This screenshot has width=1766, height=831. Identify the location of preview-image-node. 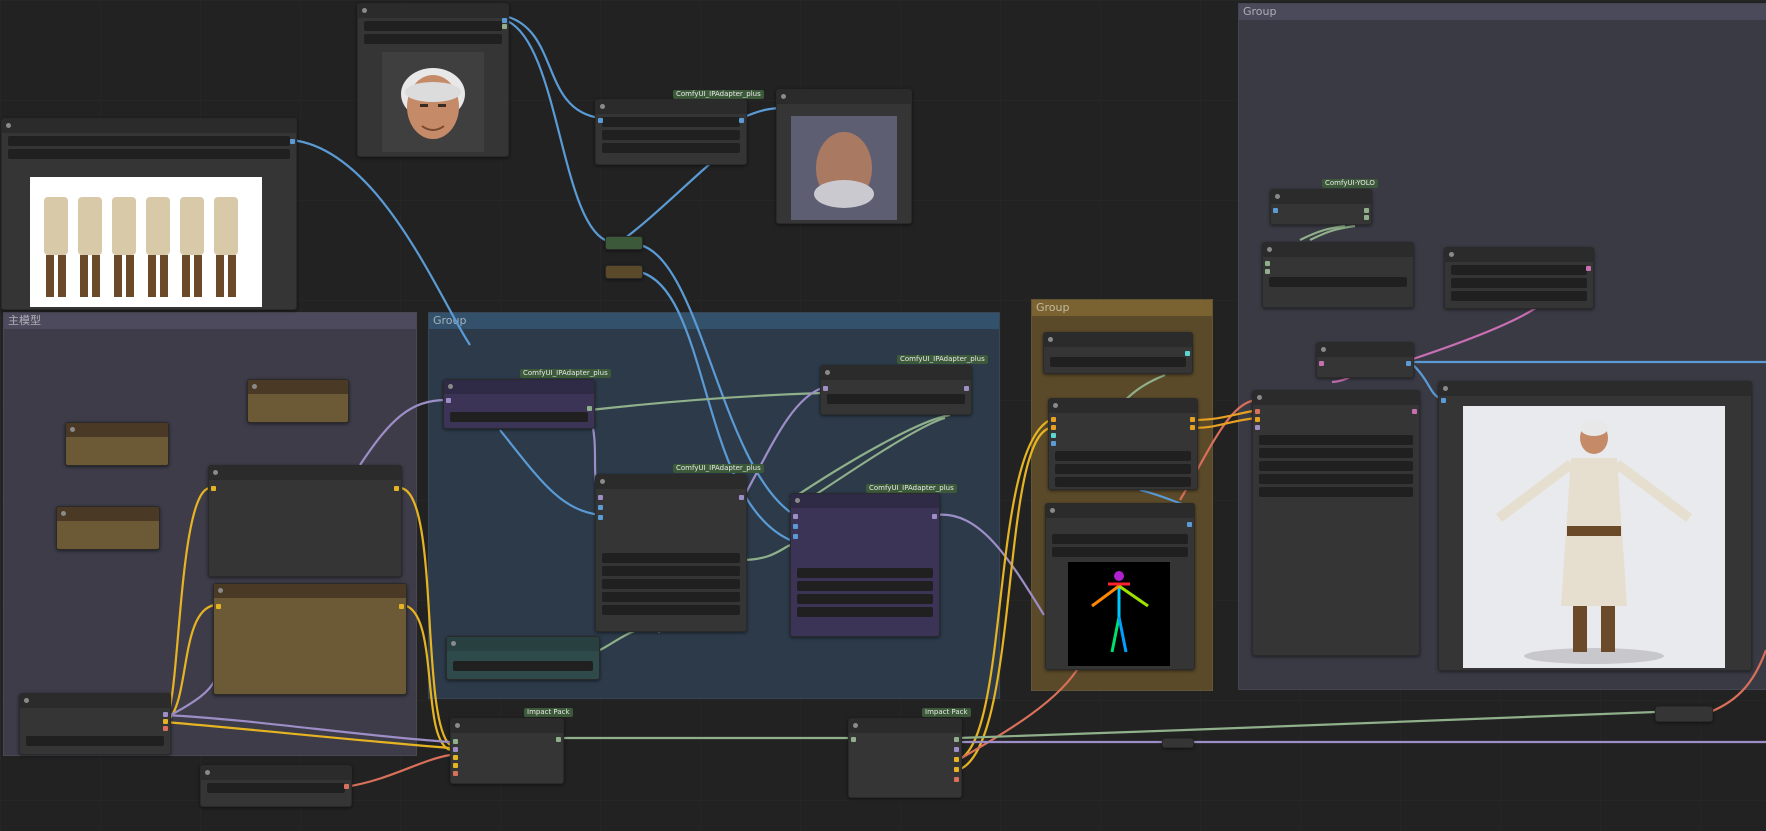
(844, 156).